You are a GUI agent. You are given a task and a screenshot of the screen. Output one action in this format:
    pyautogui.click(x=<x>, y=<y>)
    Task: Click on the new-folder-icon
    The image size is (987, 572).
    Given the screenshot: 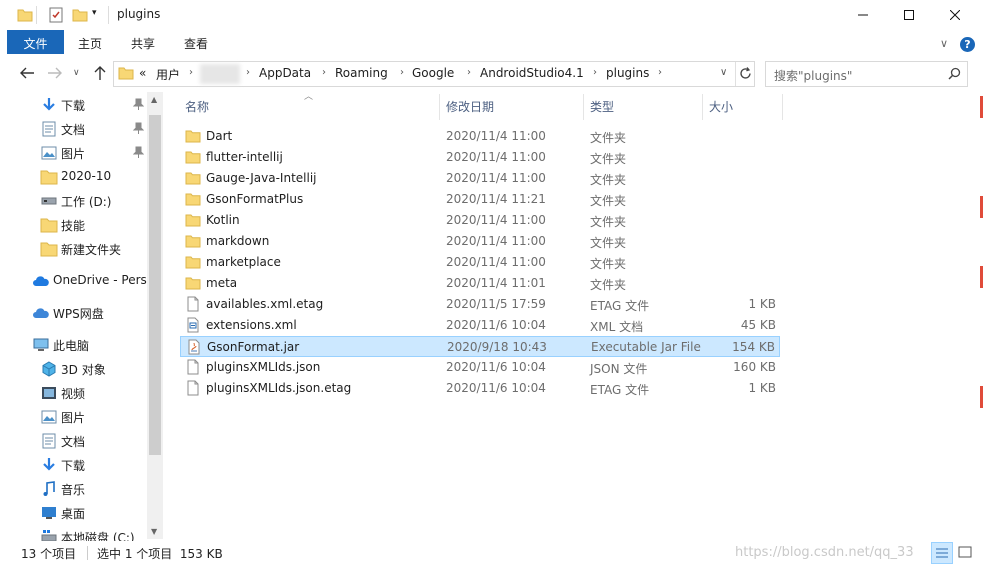 What is the action you would take?
    pyautogui.click(x=80, y=15)
    